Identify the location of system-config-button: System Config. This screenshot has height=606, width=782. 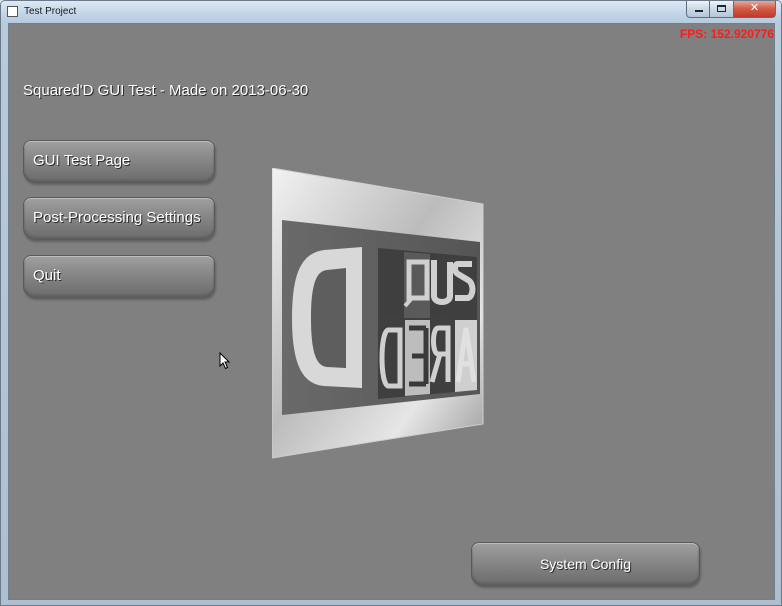
(585, 564).